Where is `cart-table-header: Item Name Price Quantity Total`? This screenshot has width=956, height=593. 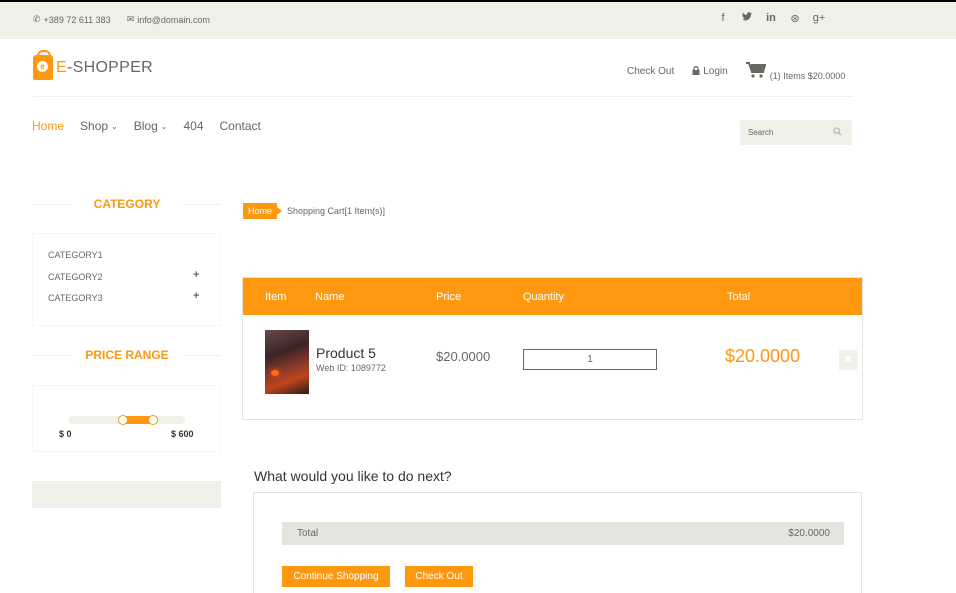 cart-table-header: Item Name Price Quantity Total is located at coordinates (552, 296).